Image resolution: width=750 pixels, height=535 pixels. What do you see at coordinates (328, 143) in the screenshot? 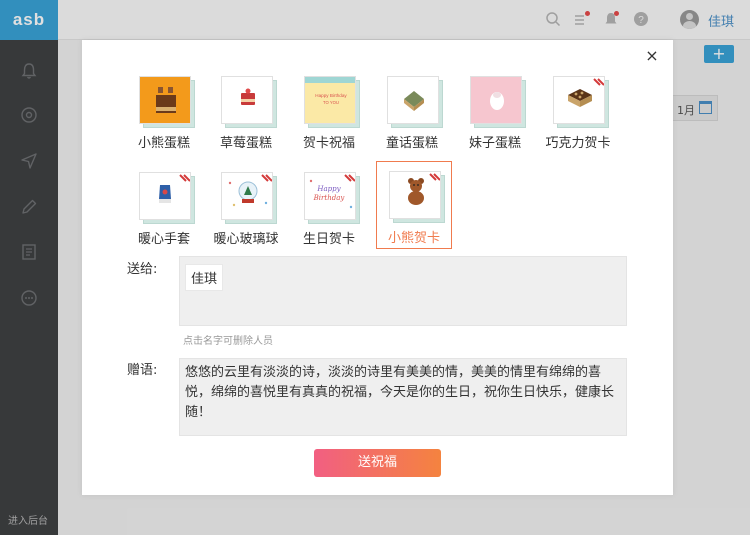
I see `card-label: 贺卡祝福` at bounding box center [328, 143].